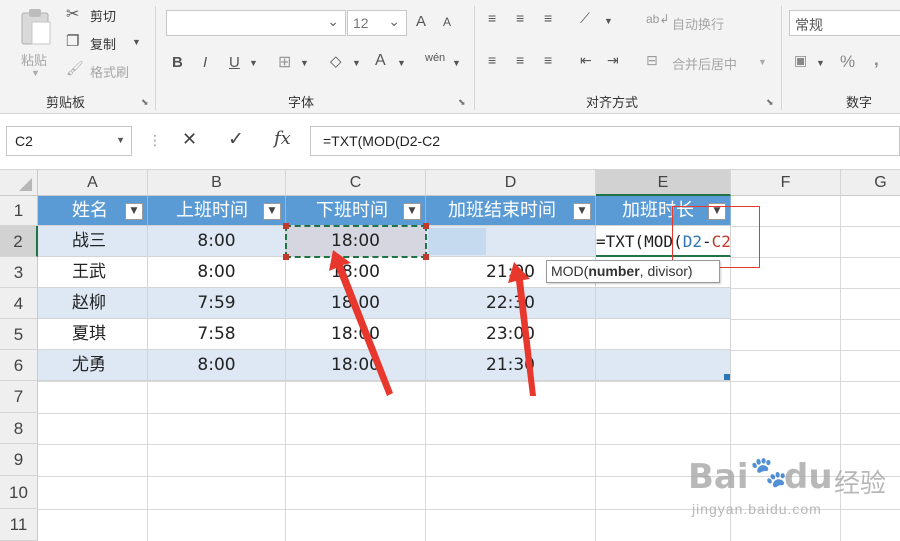 This screenshot has height=541, width=900. I want to click on table-cell: 战三, so click(93, 241).